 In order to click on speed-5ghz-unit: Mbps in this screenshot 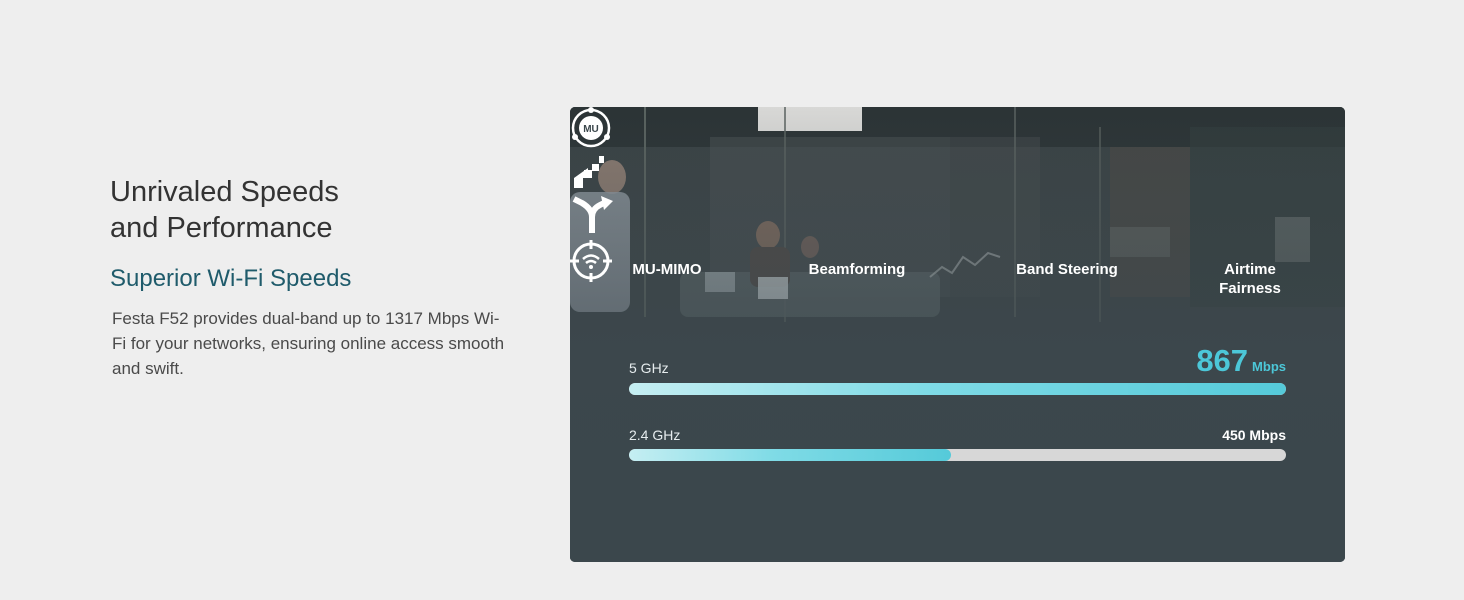, I will do `click(1269, 366)`.